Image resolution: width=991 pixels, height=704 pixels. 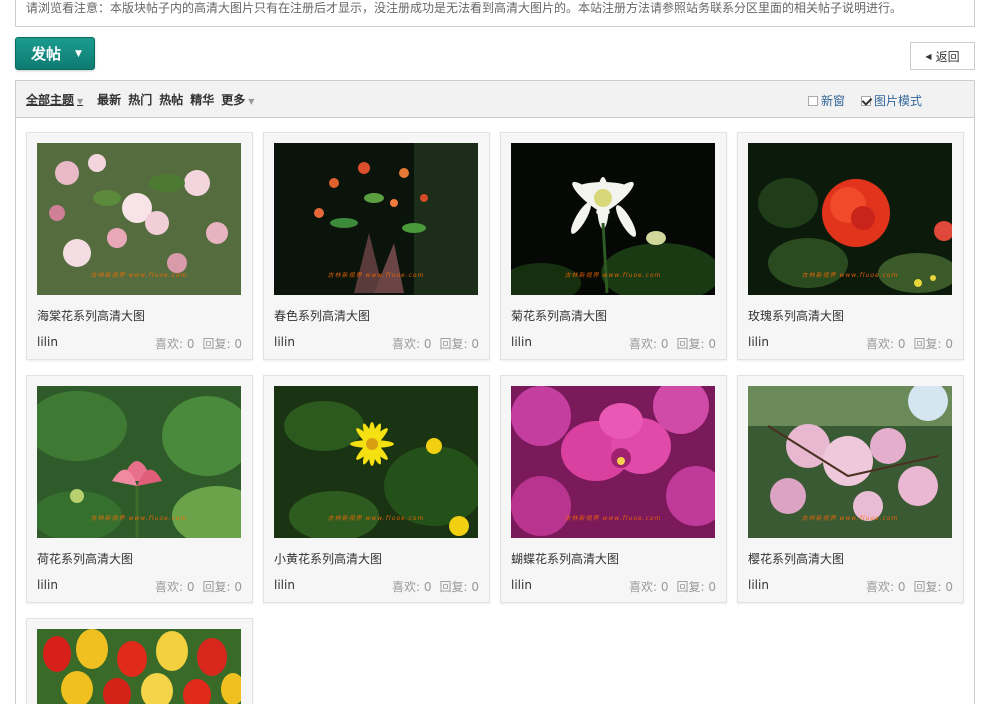 What do you see at coordinates (850, 462) in the screenshot?
I see `thumbnail-cherry-blossom: 古林新视界 www.fluoe.com` at bounding box center [850, 462].